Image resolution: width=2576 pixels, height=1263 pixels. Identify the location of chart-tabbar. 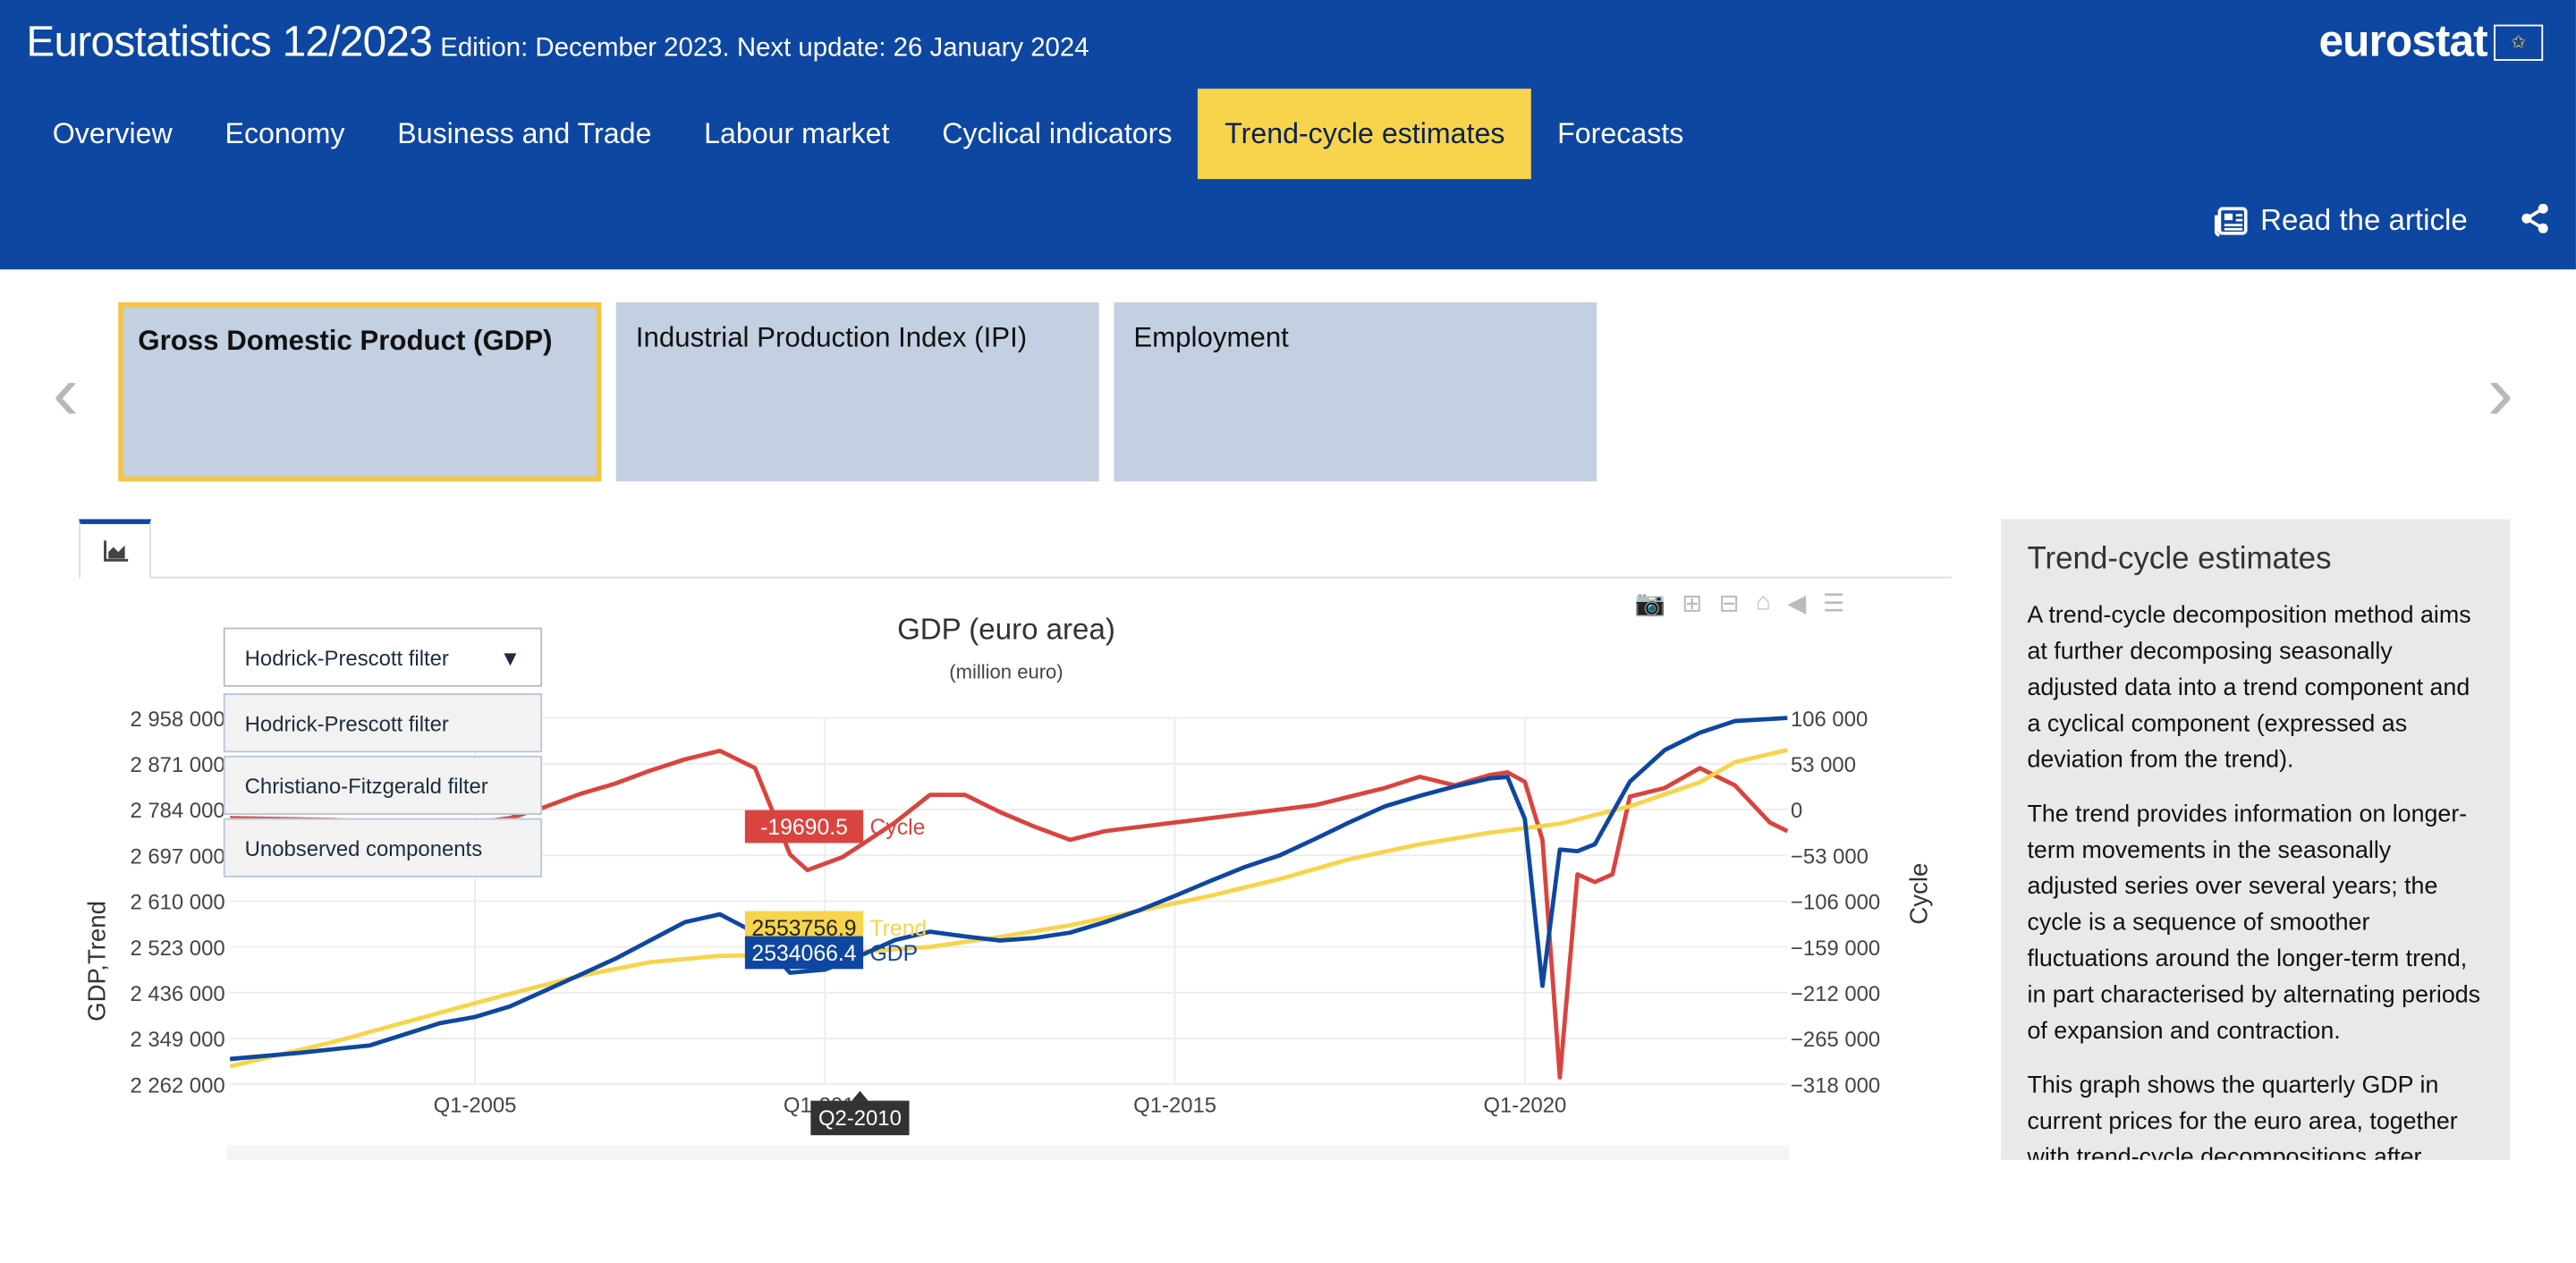
(1015, 549).